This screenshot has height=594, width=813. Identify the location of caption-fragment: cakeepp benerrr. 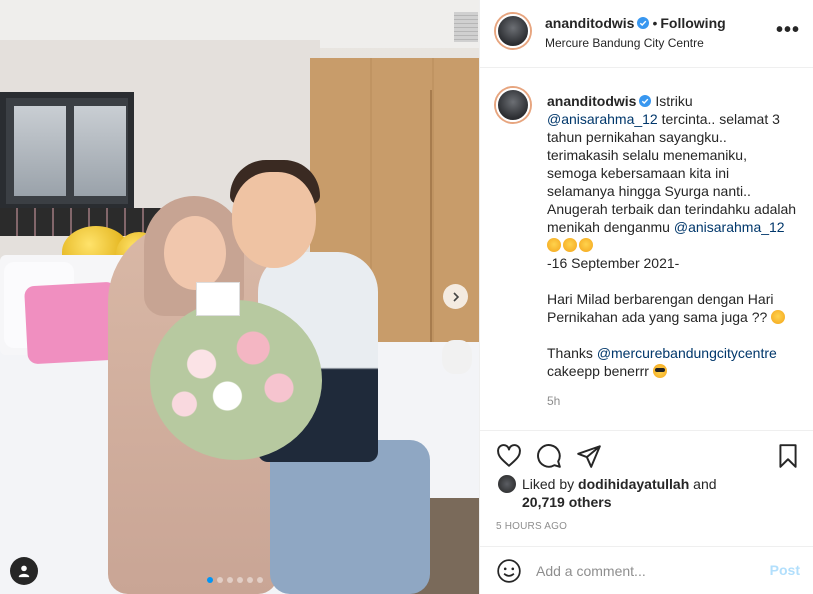
(600, 371).